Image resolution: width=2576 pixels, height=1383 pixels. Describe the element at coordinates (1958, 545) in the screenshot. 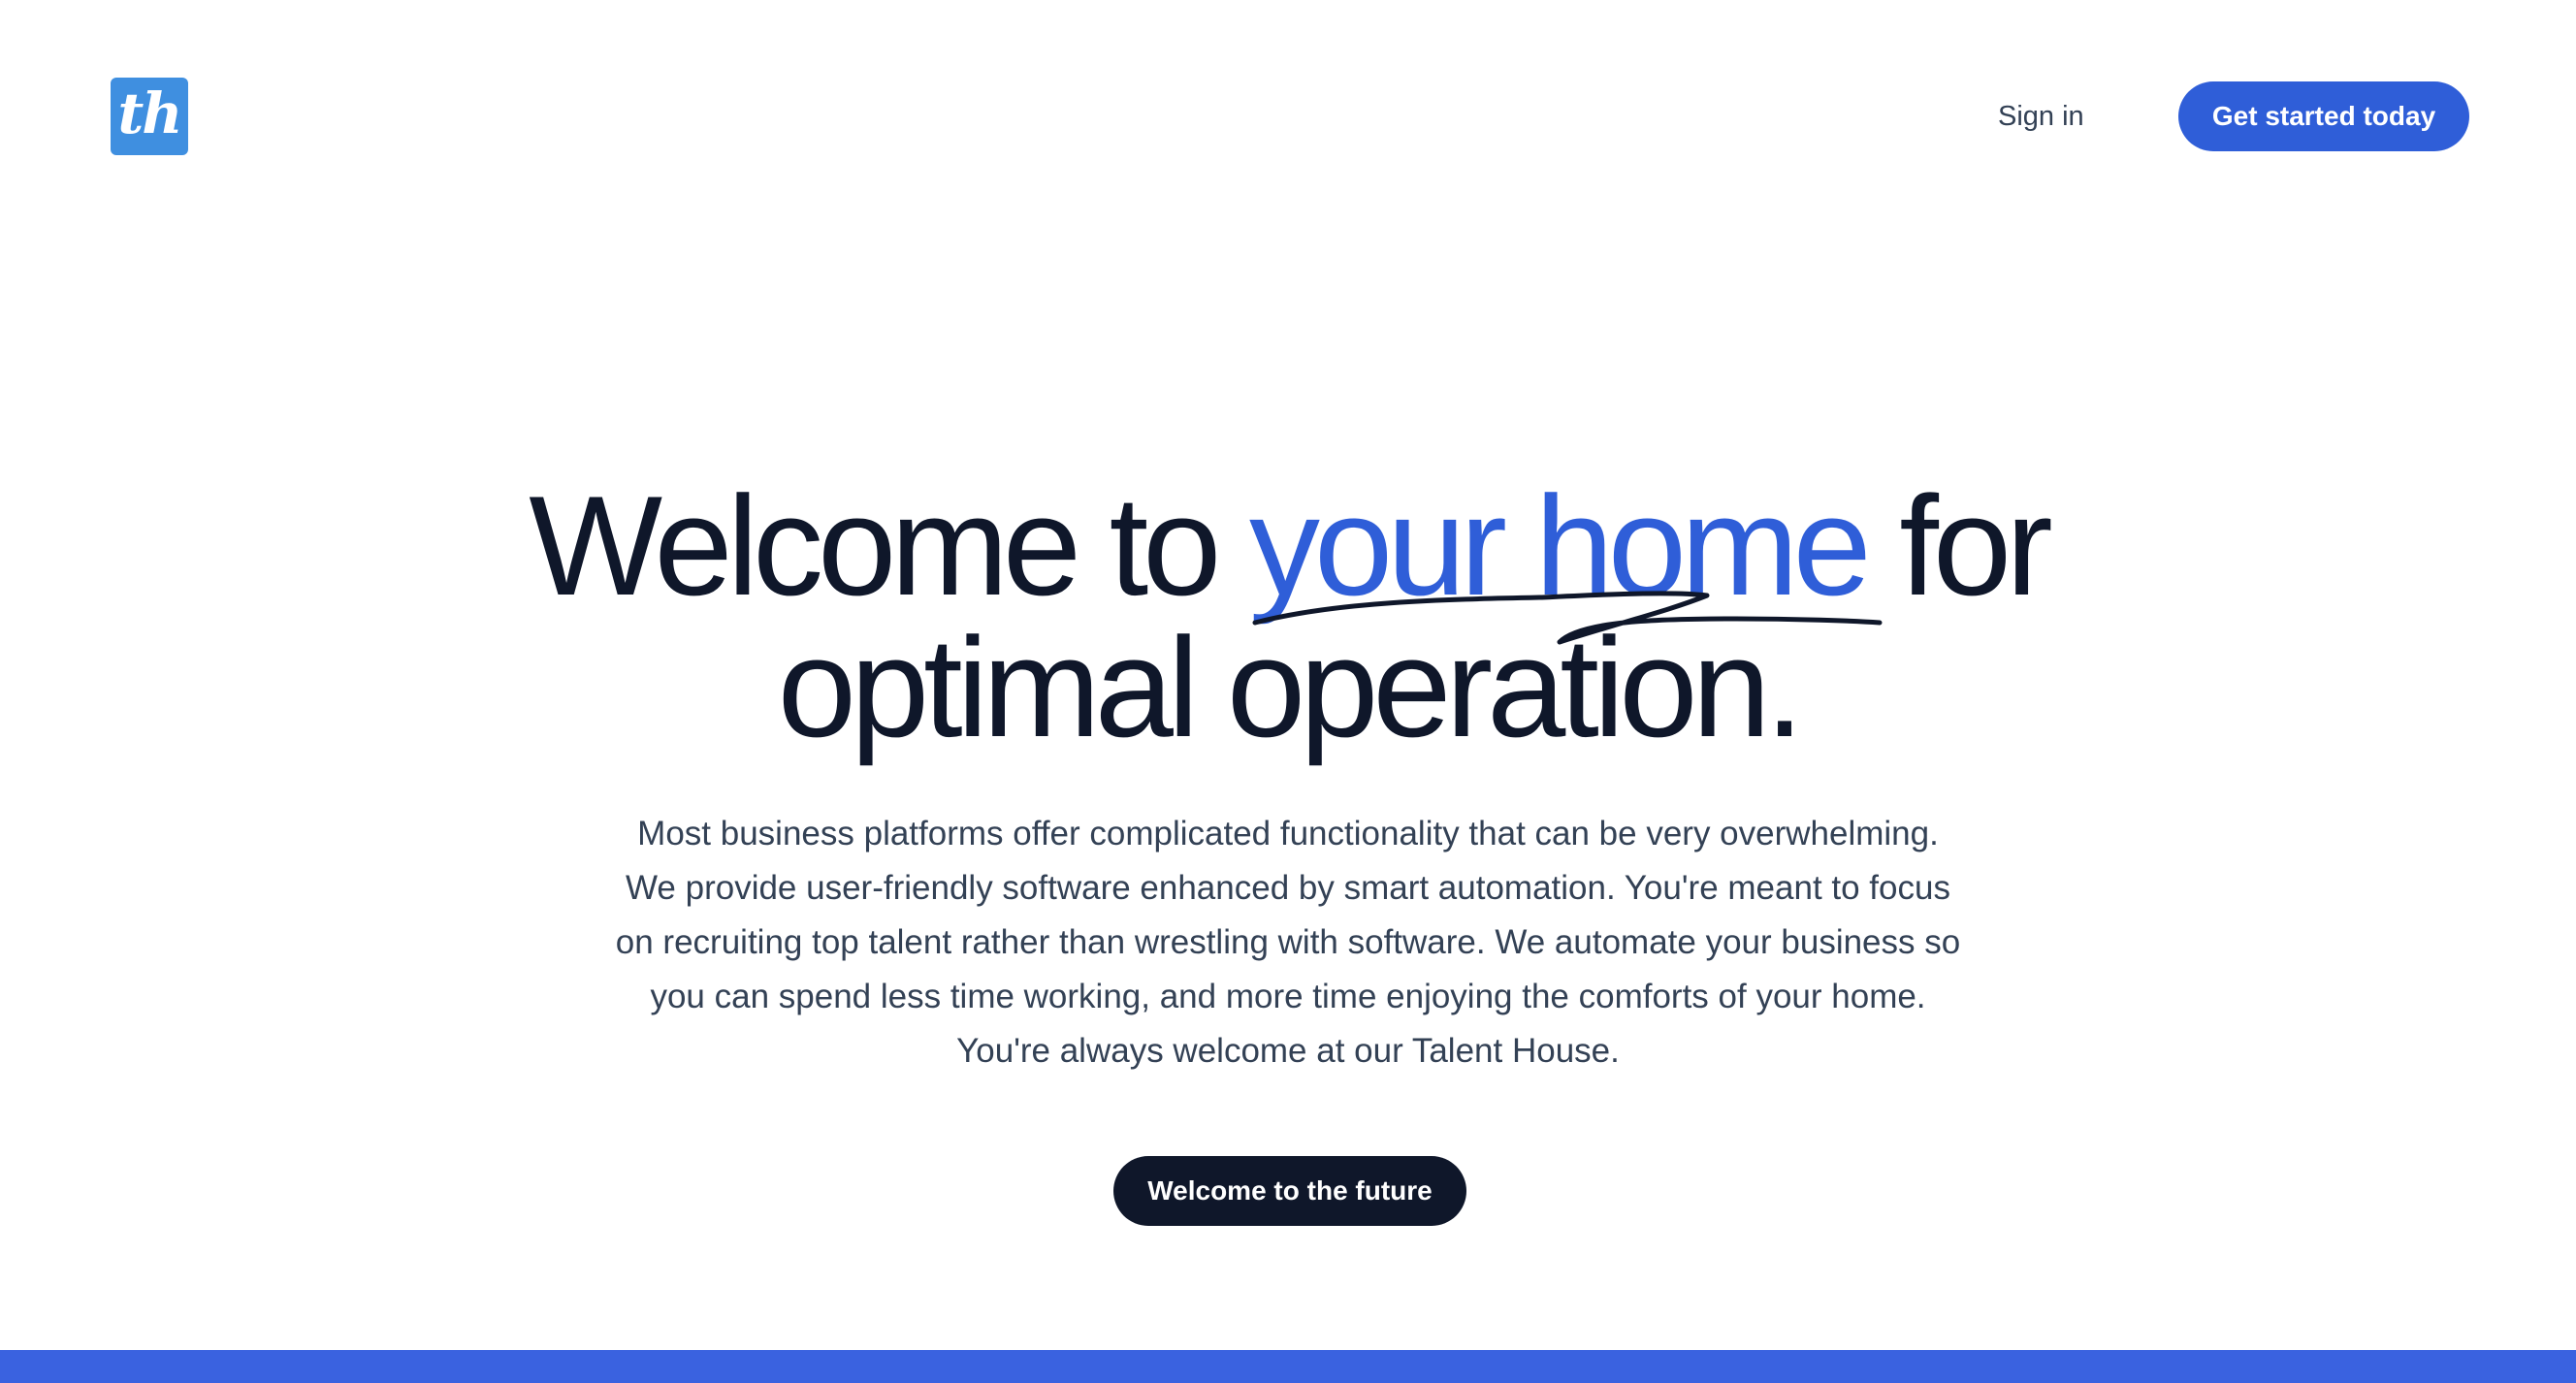

I see `headline-after: for` at that location.